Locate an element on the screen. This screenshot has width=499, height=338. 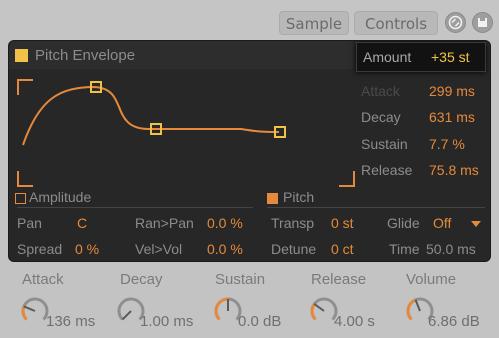
knob-label-sustain: Sustain is located at coordinates (240, 279).